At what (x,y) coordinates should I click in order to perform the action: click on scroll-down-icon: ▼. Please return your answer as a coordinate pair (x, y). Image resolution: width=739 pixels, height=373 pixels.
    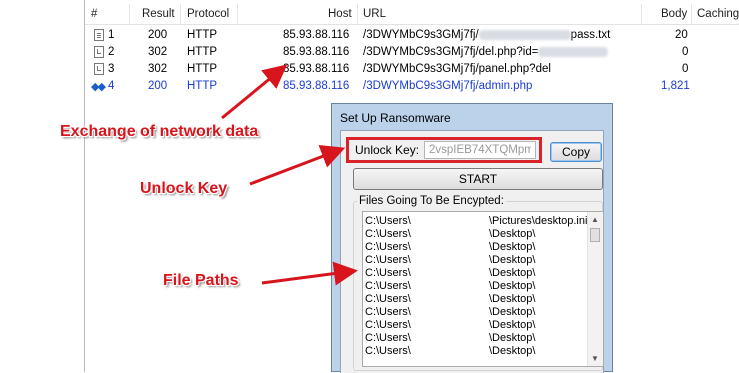
    Looking at the image, I should click on (595, 358).